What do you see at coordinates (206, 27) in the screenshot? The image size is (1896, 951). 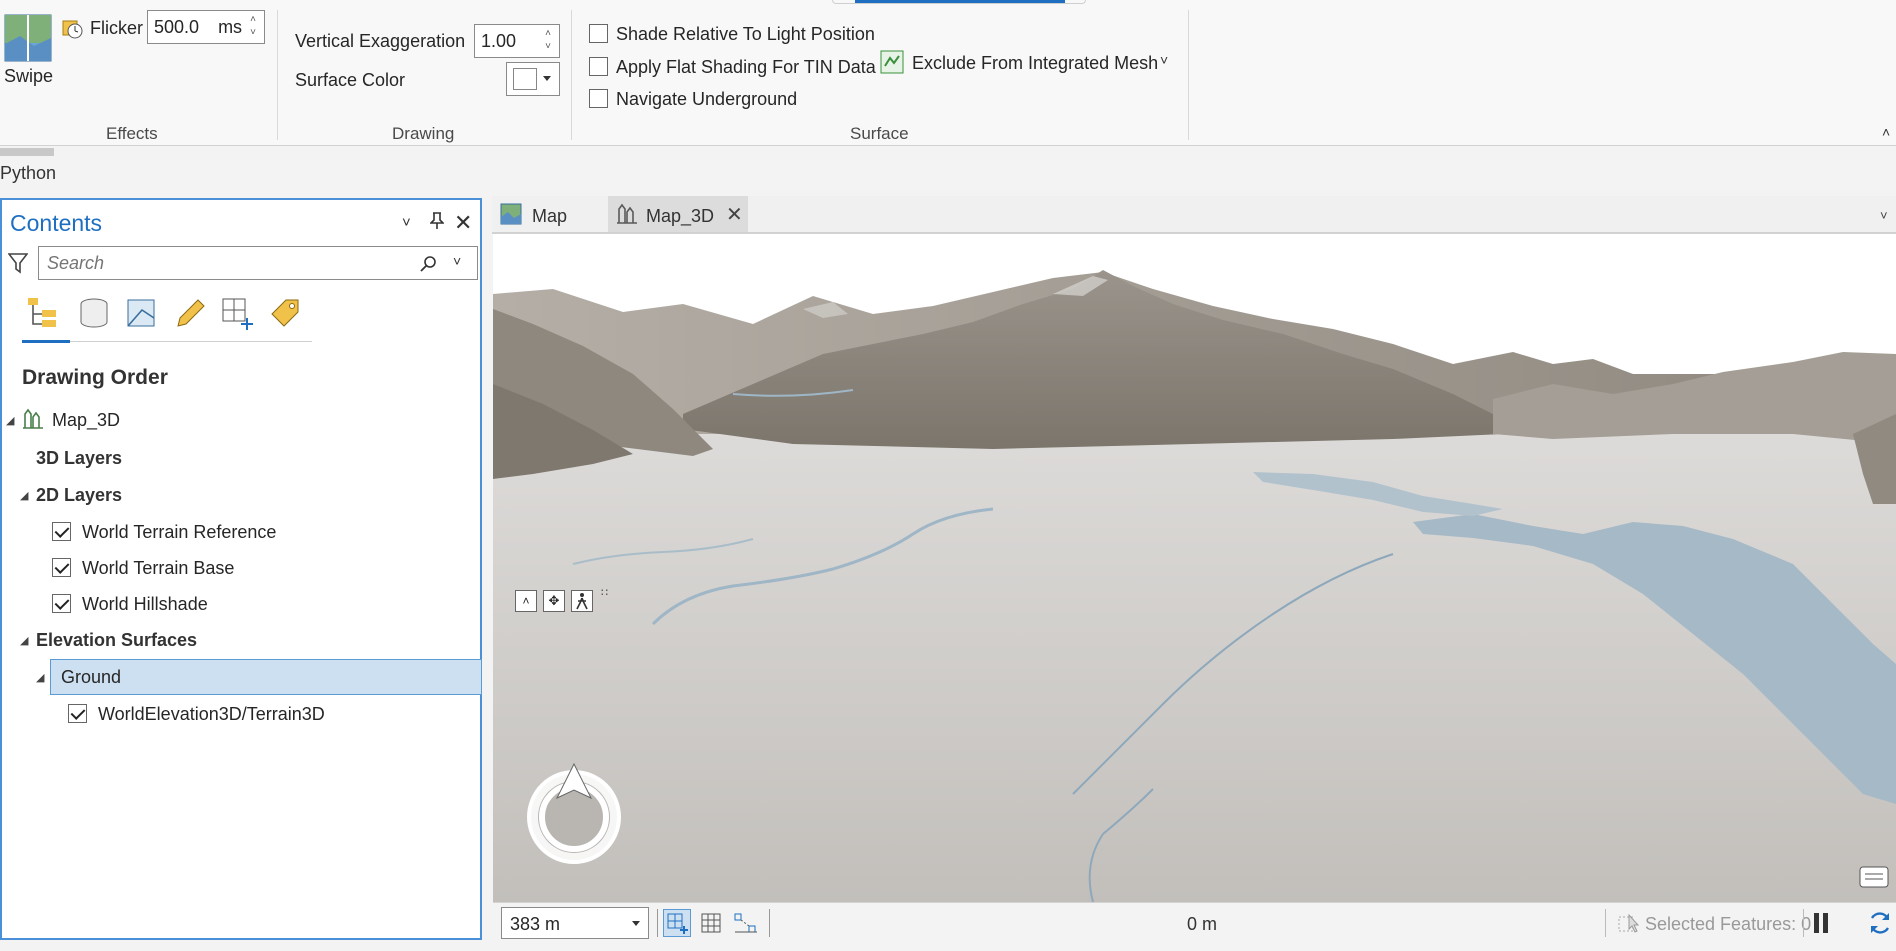 I see `flicker-interval-spinner: 500.0 ms ˄ ˅` at bounding box center [206, 27].